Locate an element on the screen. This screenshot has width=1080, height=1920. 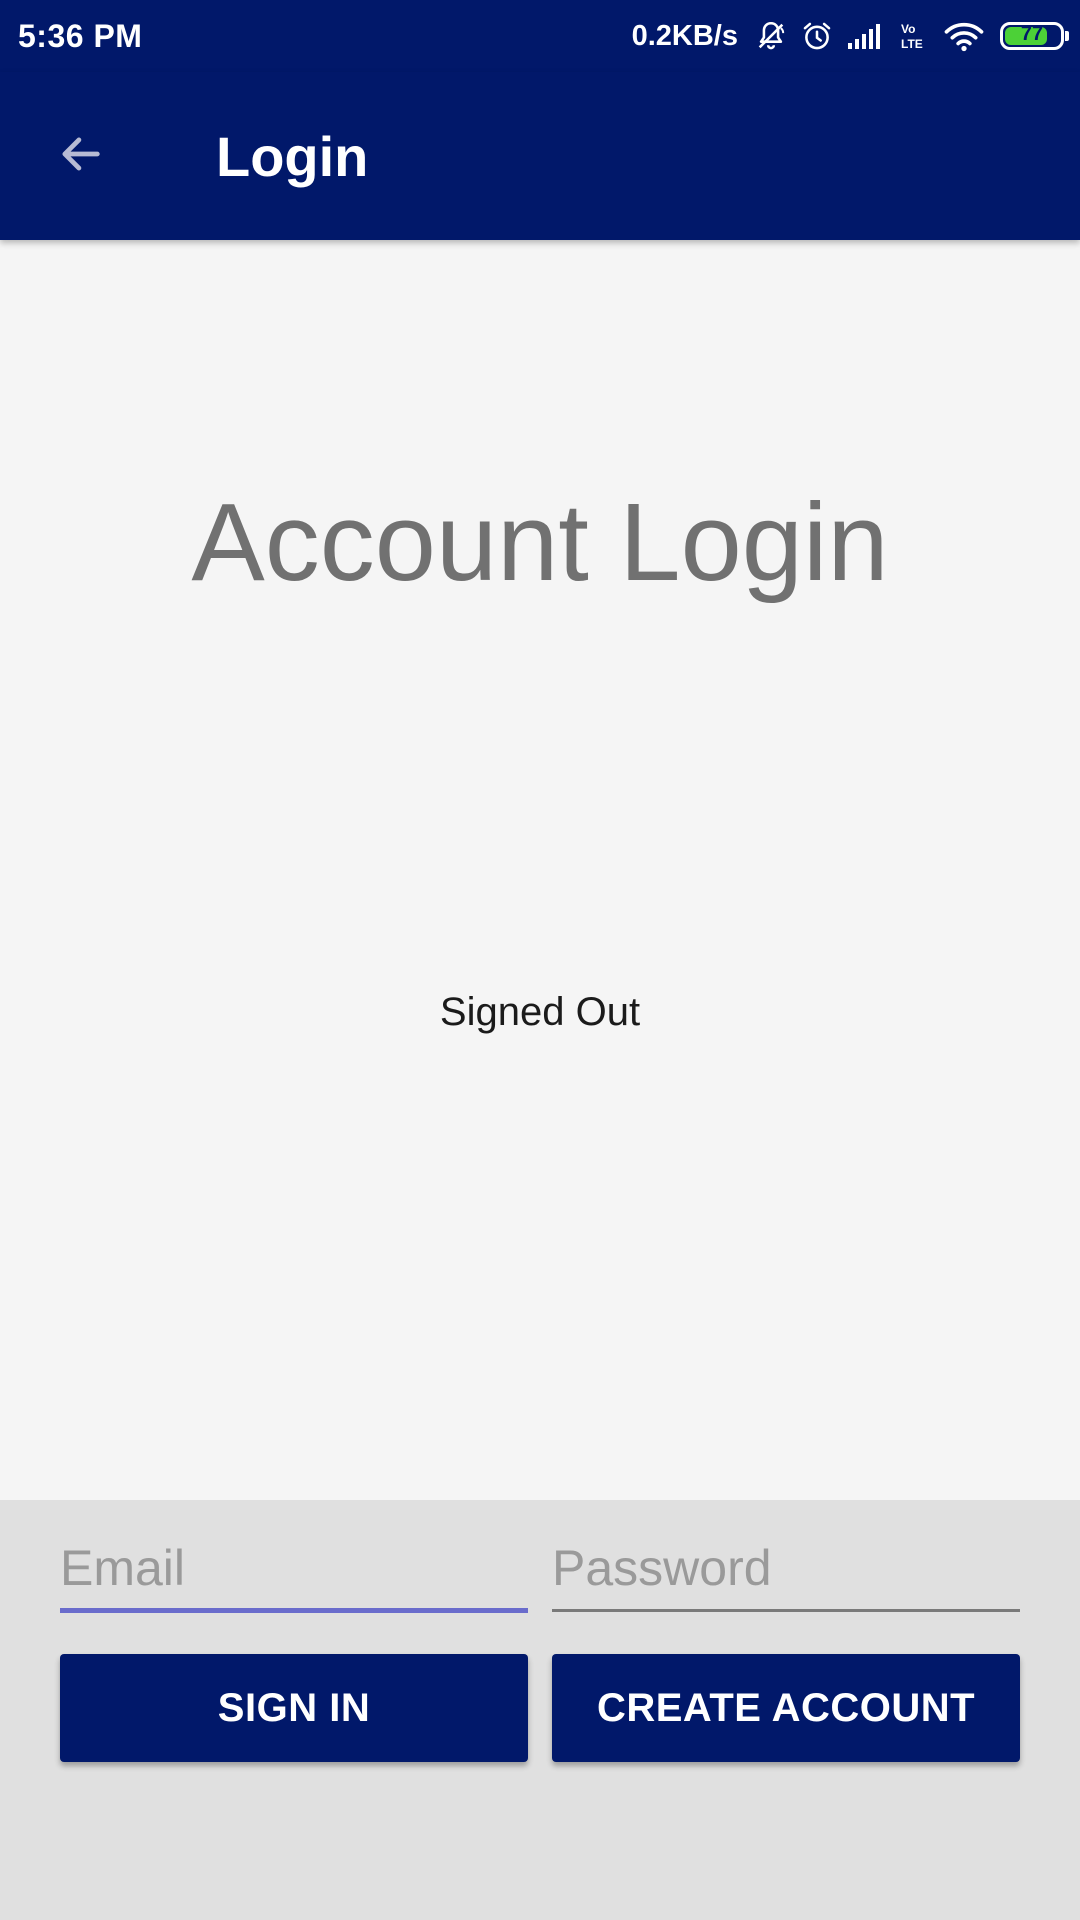
arrow-back-icon is located at coordinates (80, 156).